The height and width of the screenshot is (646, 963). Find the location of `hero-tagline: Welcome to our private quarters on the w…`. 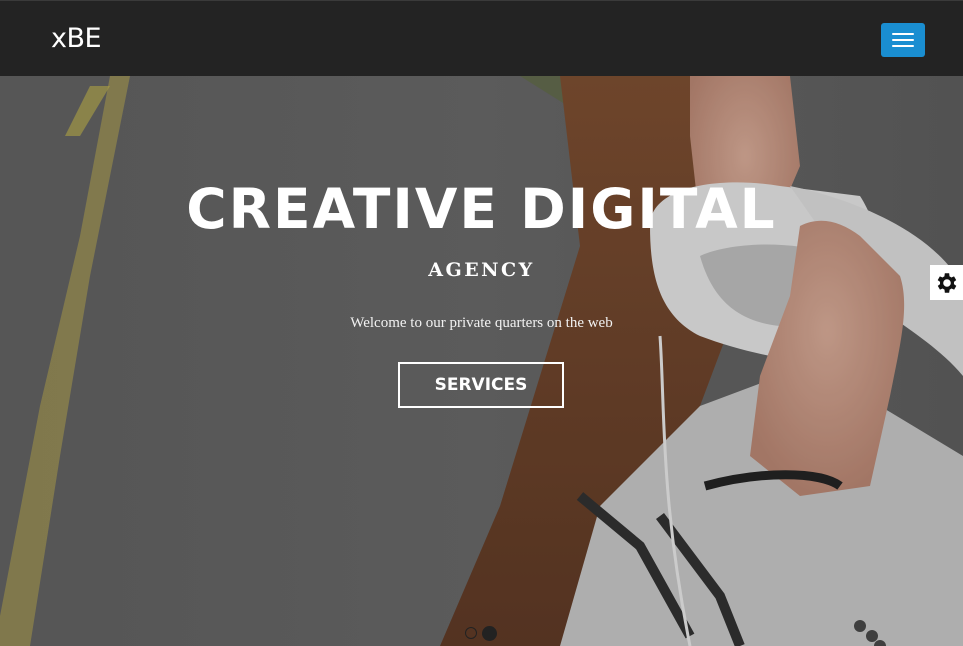

hero-tagline: Welcome to our private quarters on the w… is located at coordinates (481, 323).